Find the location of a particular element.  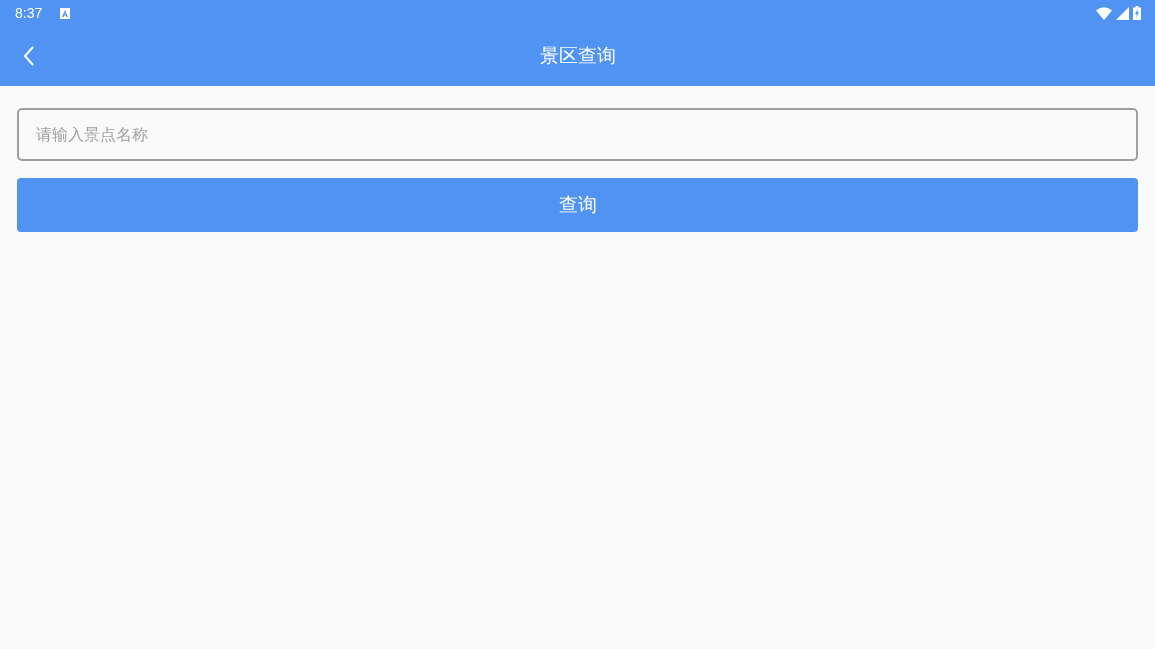

status-time: 8:37 is located at coordinates (29, 13).